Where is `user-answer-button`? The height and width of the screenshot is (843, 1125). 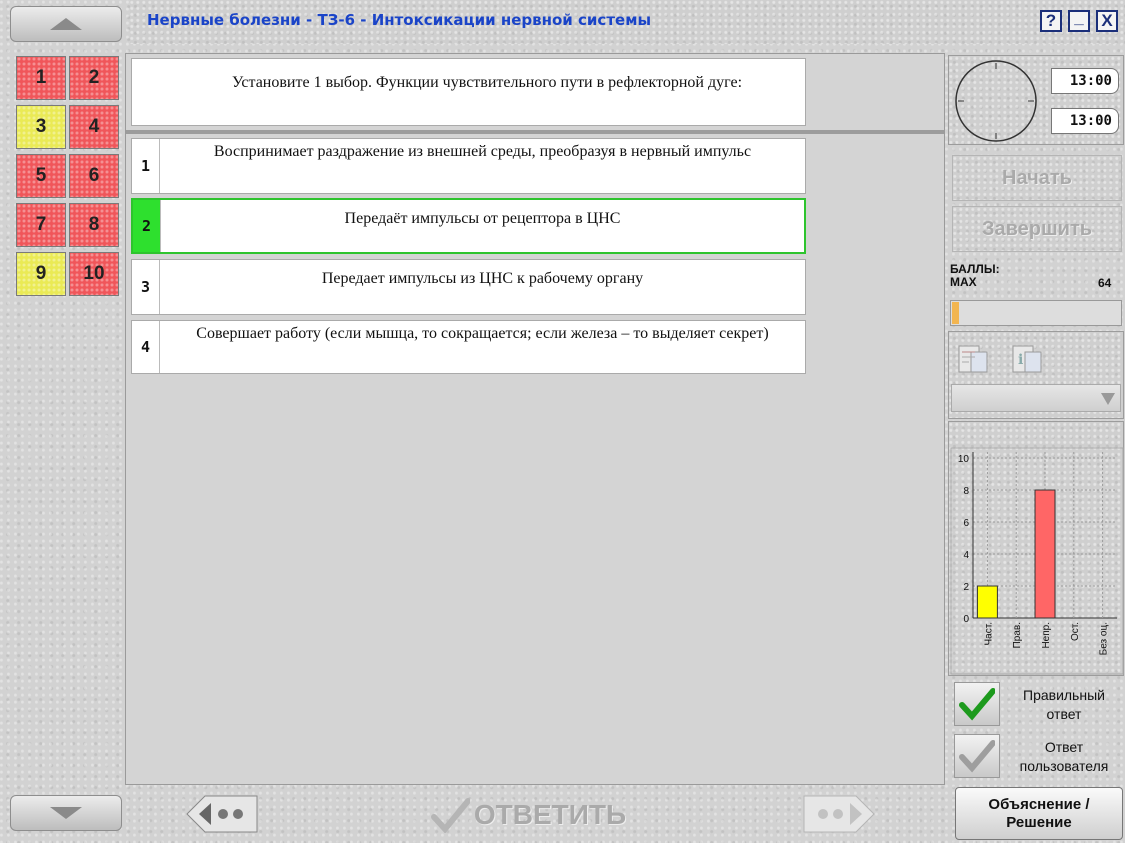
user-answer-button is located at coordinates (977, 756).